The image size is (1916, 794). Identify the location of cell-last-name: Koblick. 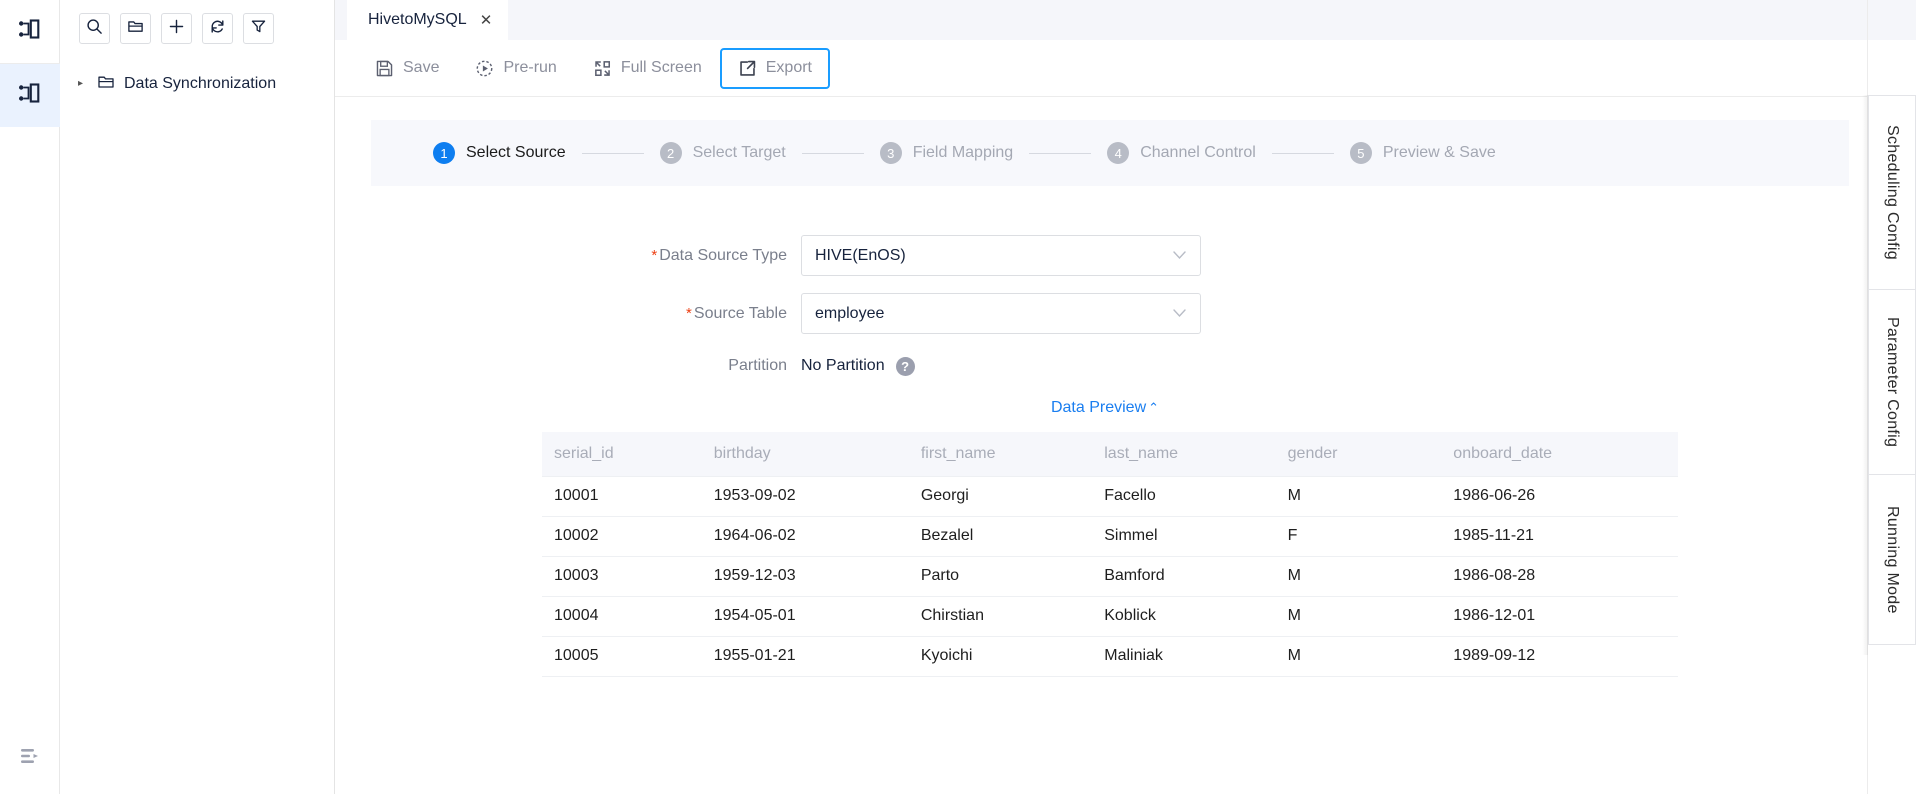
(1184, 616).